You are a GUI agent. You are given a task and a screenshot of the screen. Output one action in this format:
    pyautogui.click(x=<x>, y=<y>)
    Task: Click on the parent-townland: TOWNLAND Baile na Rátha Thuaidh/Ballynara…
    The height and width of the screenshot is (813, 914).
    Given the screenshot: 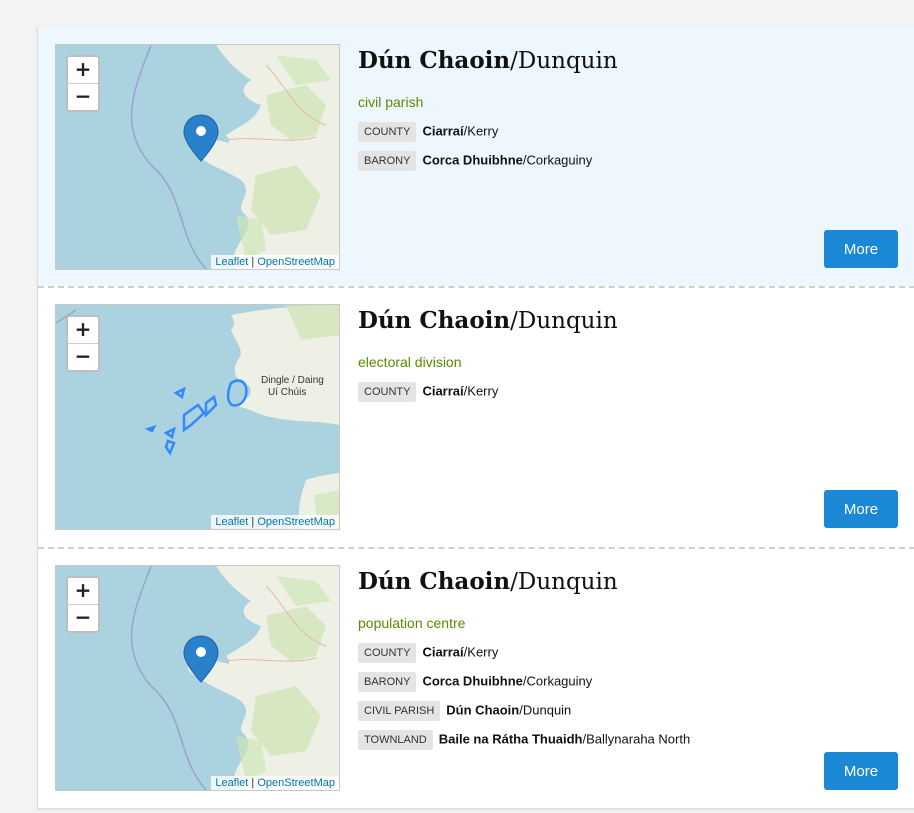 What is the action you would take?
    pyautogui.click(x=628, y=739)
    